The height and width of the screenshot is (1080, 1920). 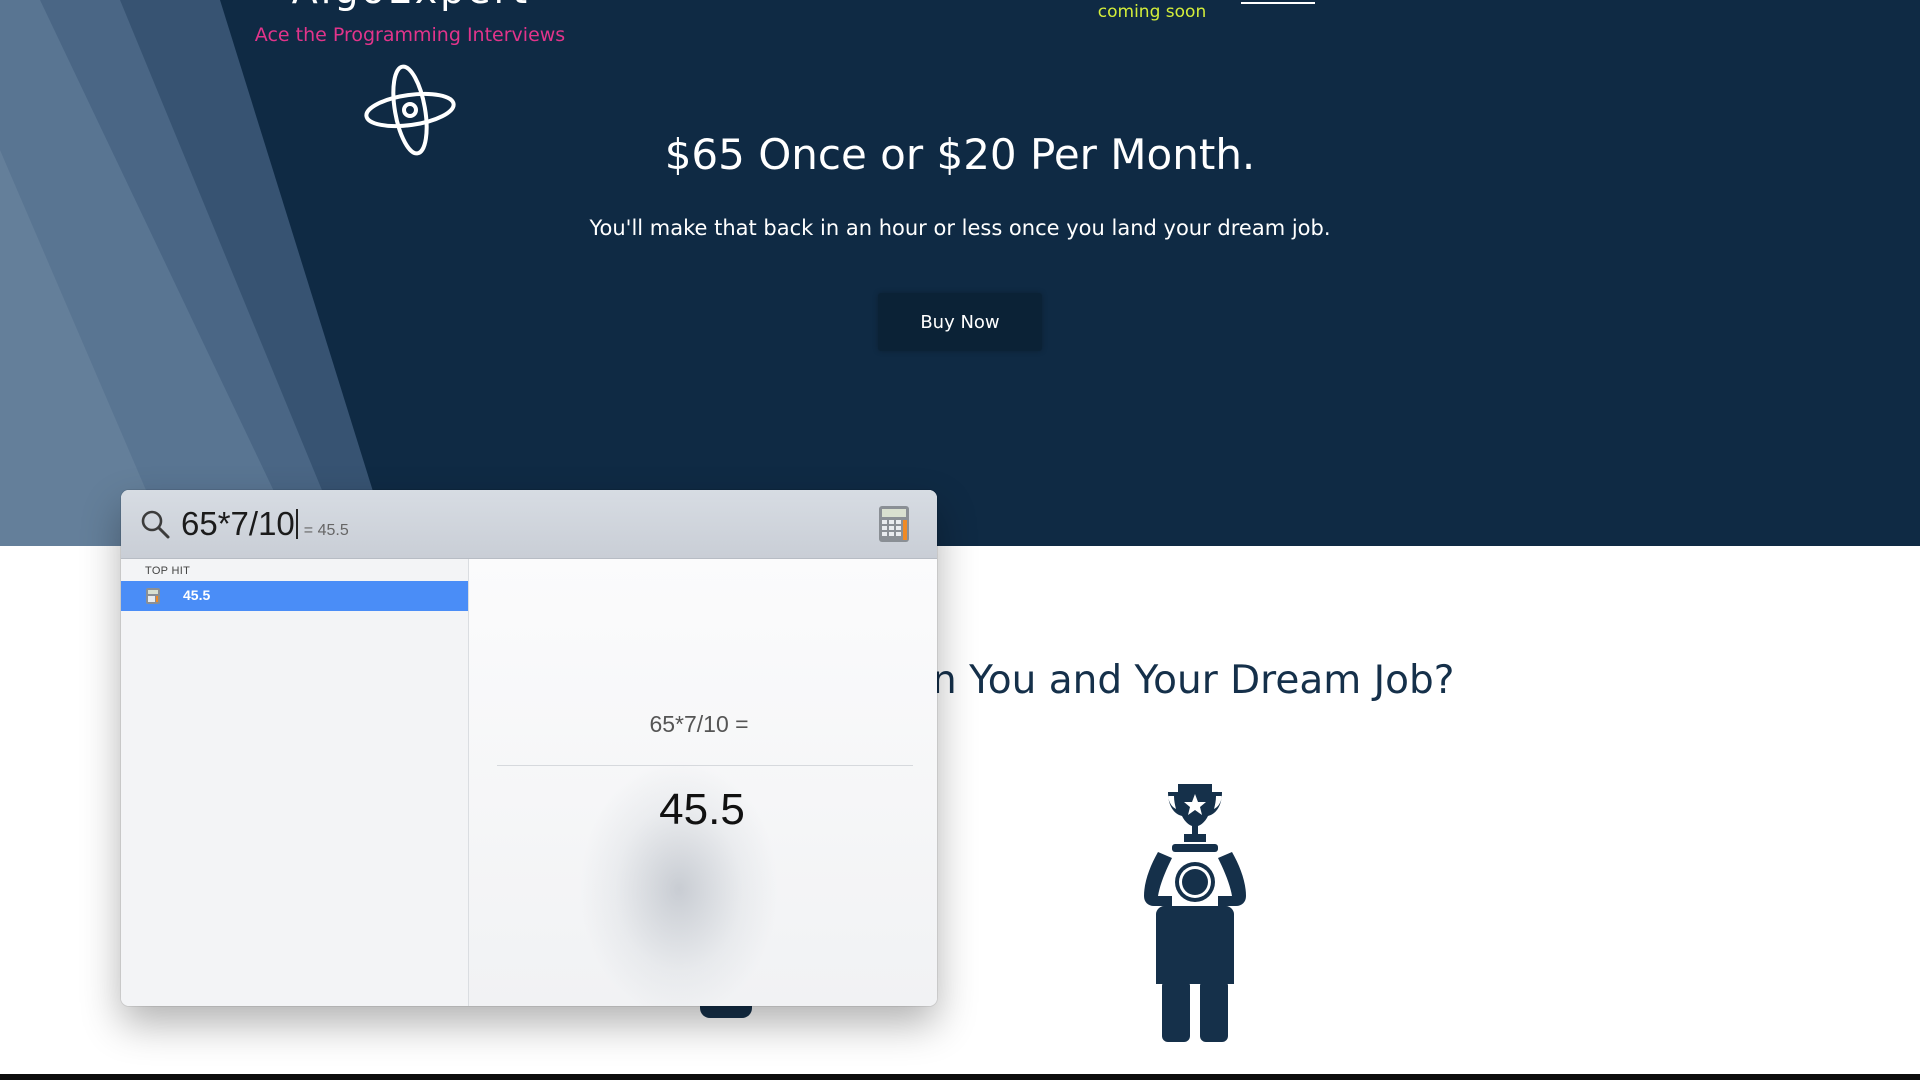 I want to click on preview-divider, so click(x=705, y=765).